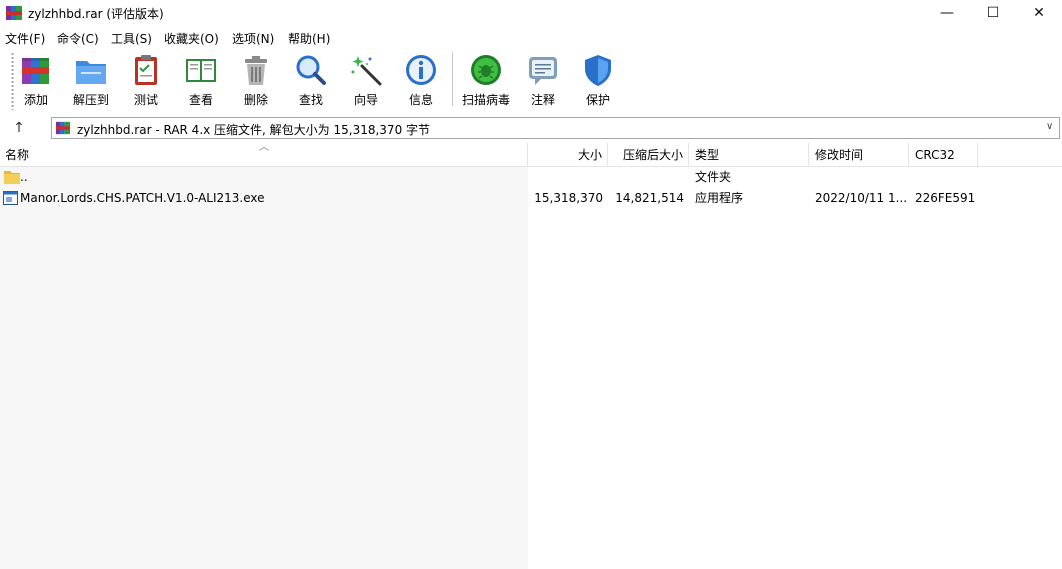 The height and width of the screenshot is (569, 1062). What do you see at coordinates (452, 79) in the screenshot?
I see `toolbar-separator` at bounding box center [452, 79].